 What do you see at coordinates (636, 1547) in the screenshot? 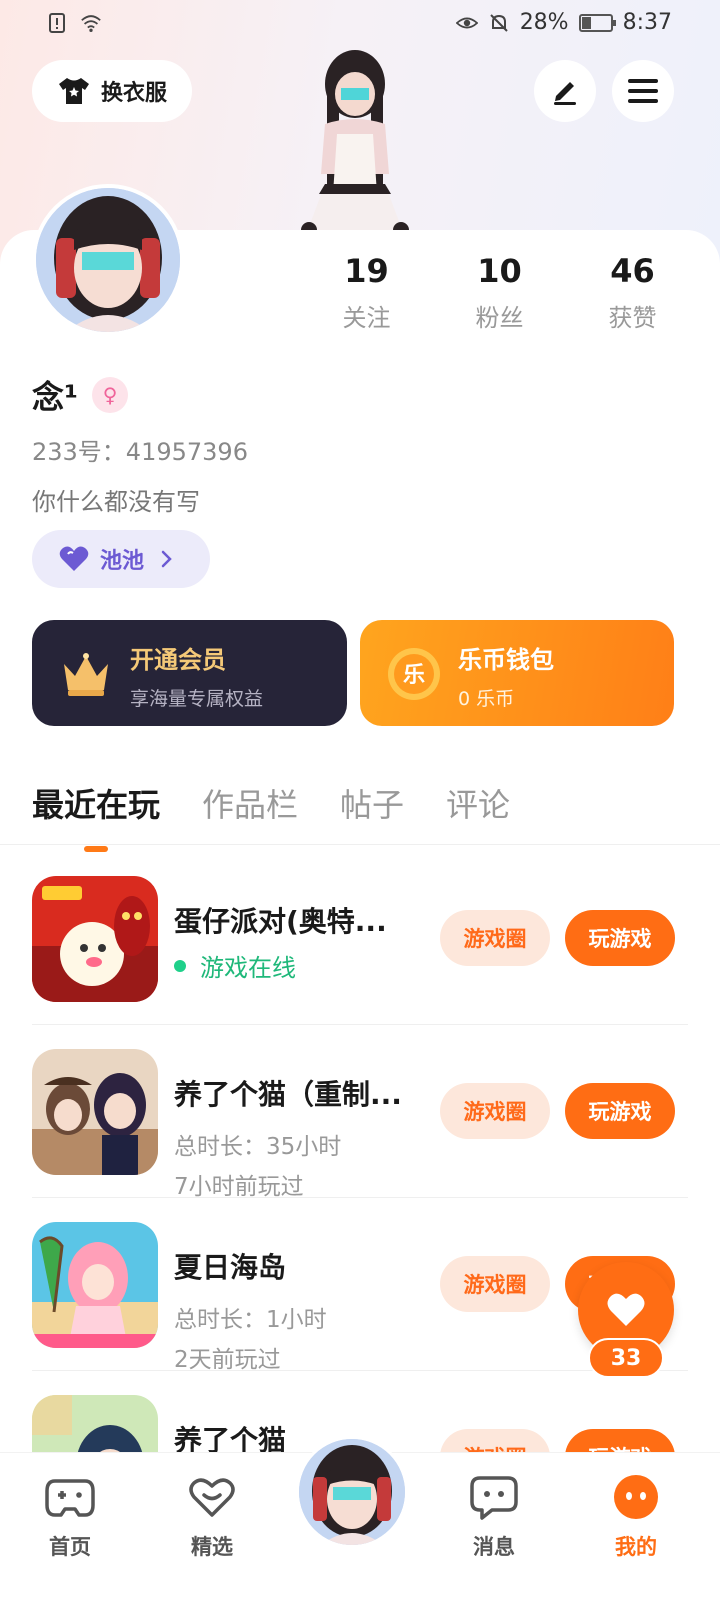
I see `nav-mine-label: 我的` at bounding box center [636, 1547].